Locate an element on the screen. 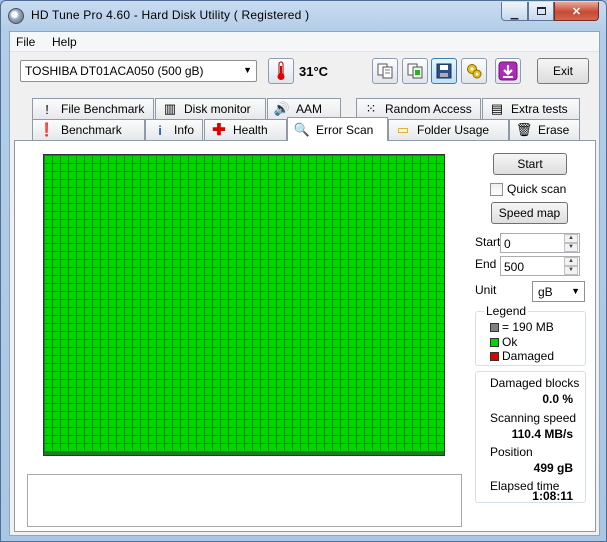 This screenshot has height=542, width=607. copy-screenshot-button is located at coordinates (415, 71).